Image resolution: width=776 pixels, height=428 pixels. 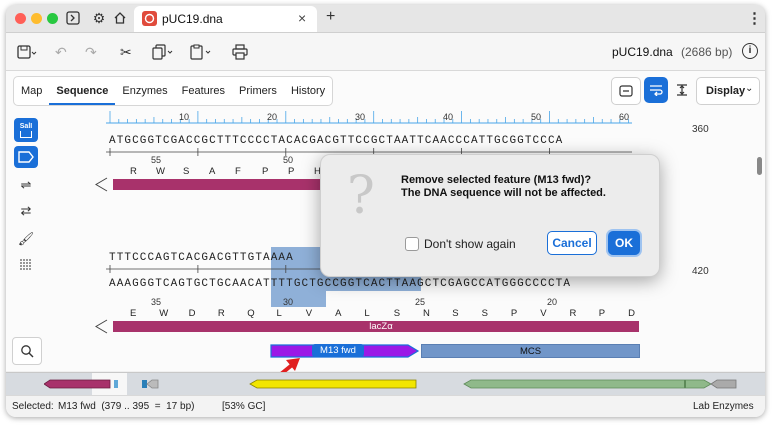 I want to click on sequence-position: 420, so click(x=700, y=271).